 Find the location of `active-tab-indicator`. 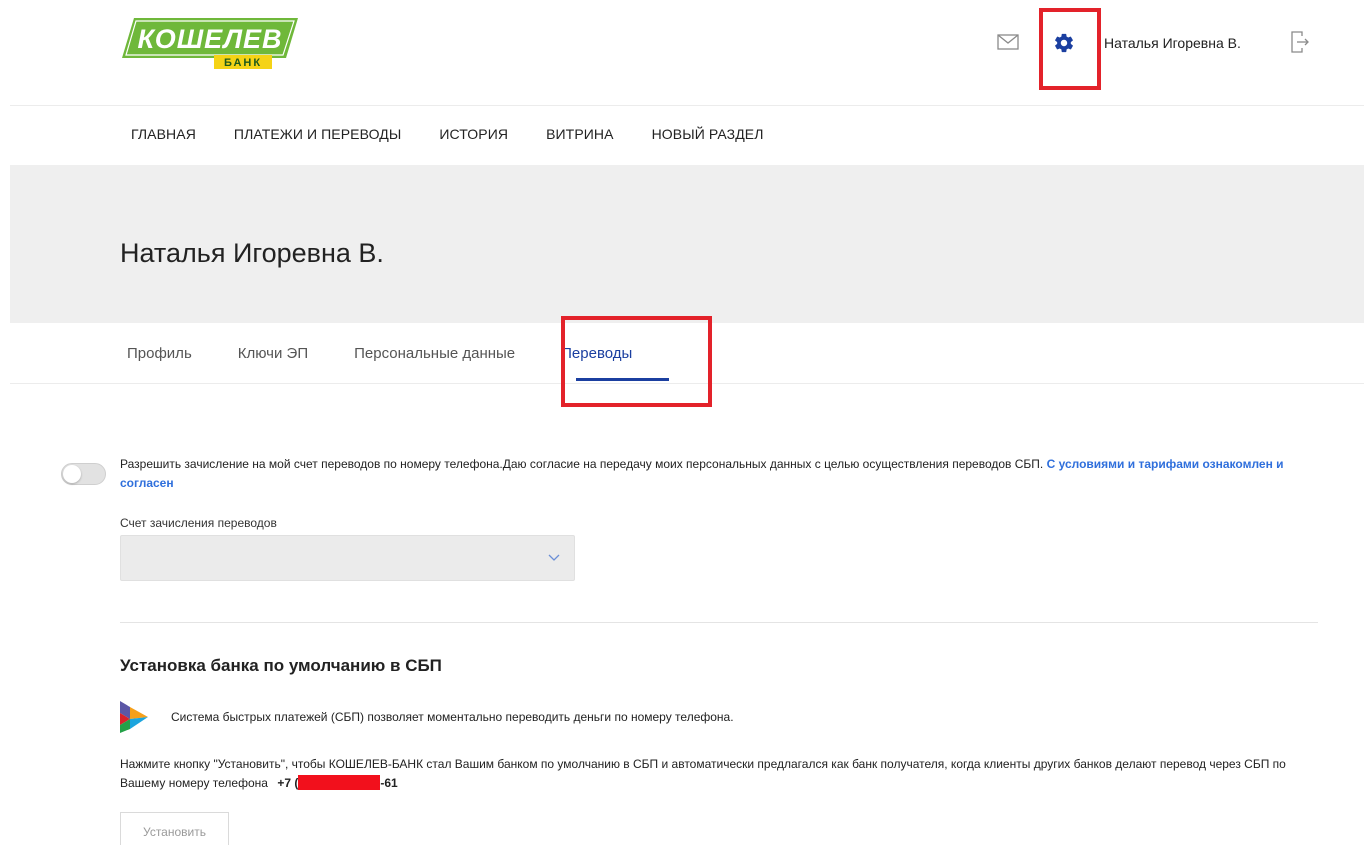

active-tab-indicator is located at coordinates (622, 379).